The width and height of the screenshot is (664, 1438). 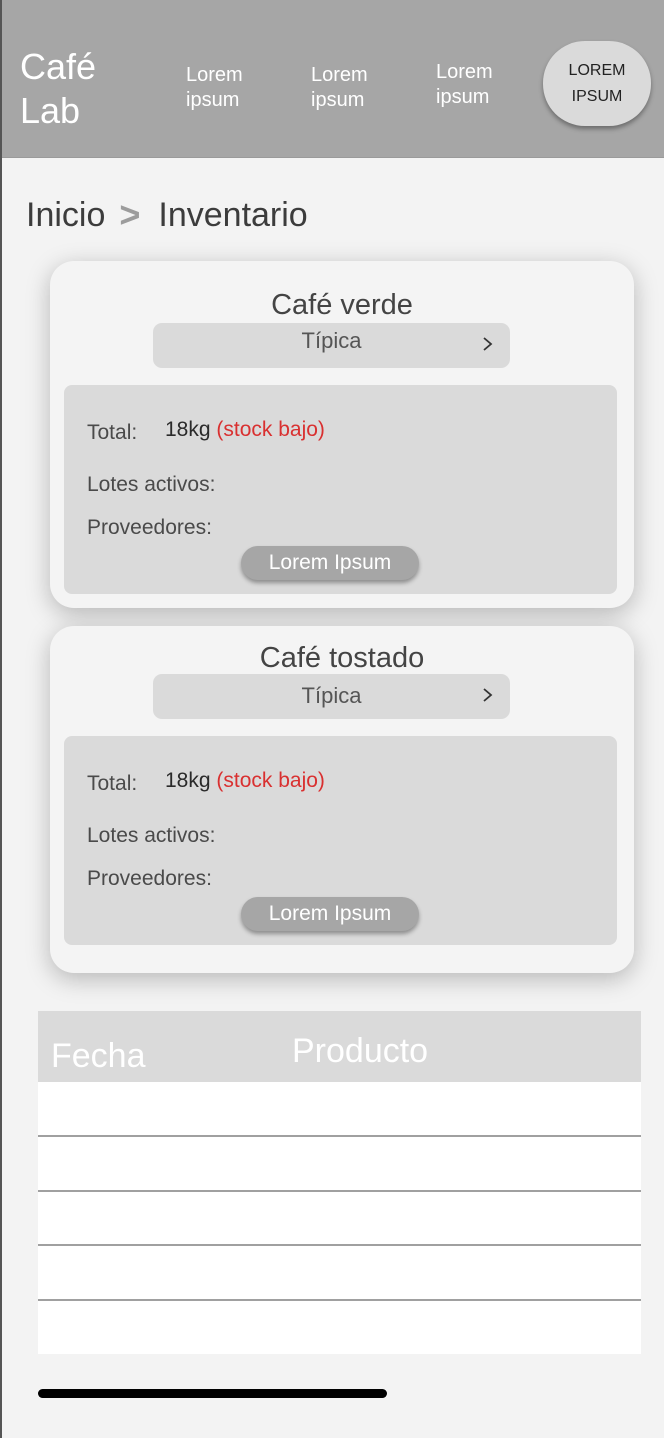 I want to click on table-header: Fecha Producto, so click(x=339, y=1046).